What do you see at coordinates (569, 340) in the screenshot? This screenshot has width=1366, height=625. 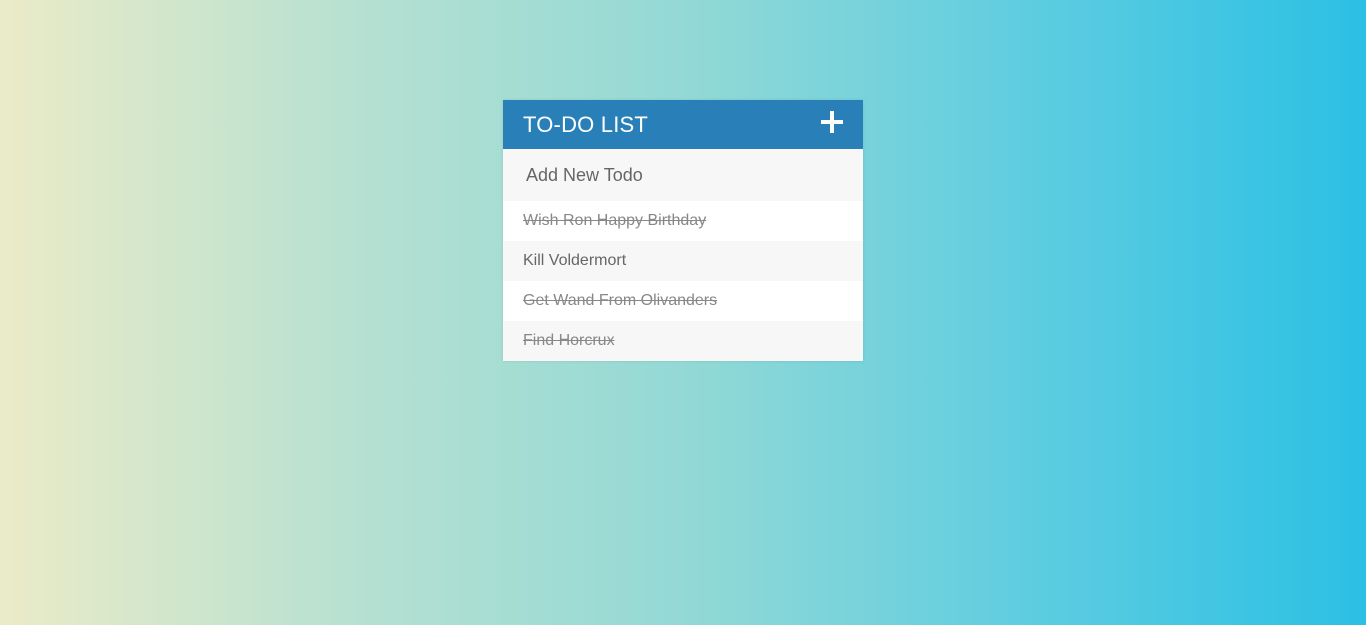 I see `todo-item-text: Find Horcrux` at bounding box center [569, 340].